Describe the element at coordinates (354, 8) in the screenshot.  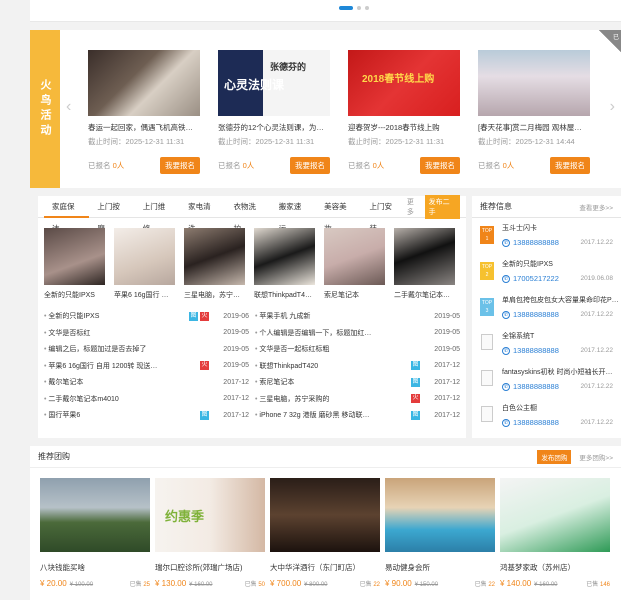
I see `carousel-dots` at that location.